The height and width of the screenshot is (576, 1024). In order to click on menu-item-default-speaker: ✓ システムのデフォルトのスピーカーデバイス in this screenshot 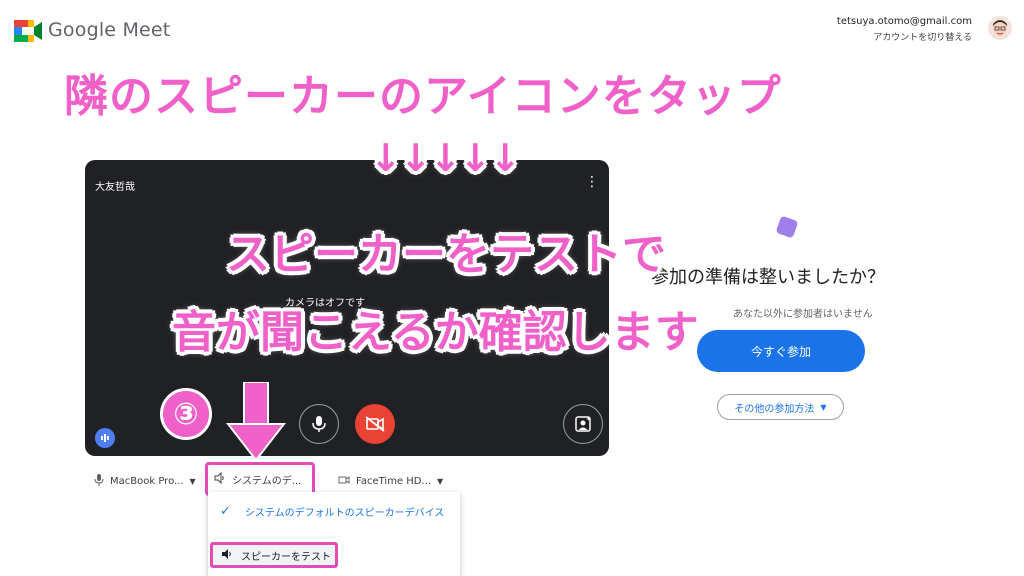, I will do `click(332, 511)`.